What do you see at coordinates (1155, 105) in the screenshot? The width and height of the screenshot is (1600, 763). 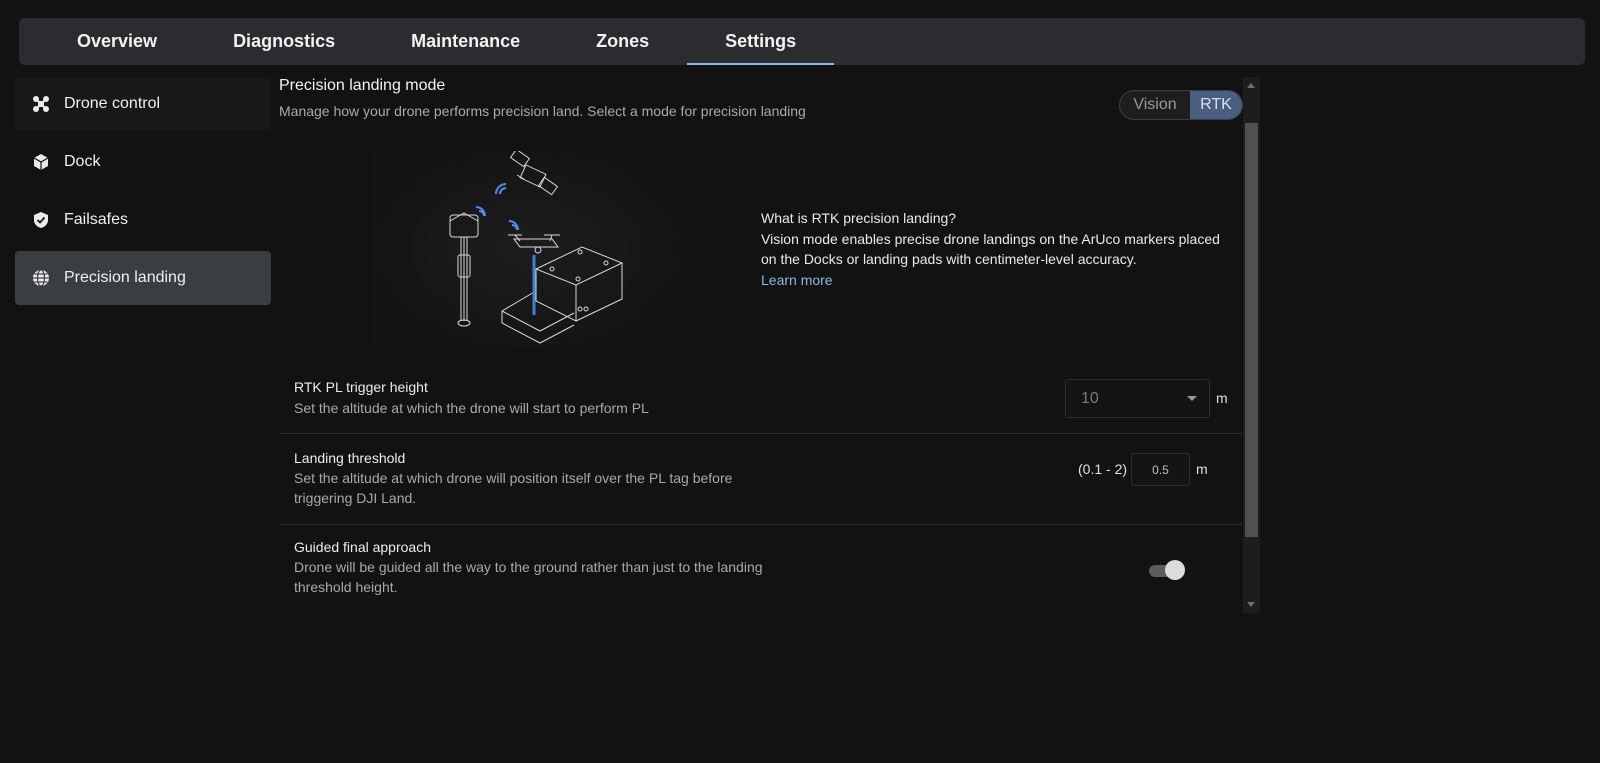 I see `mode-option-vision: Vision` at bounding box center [1155, 105].